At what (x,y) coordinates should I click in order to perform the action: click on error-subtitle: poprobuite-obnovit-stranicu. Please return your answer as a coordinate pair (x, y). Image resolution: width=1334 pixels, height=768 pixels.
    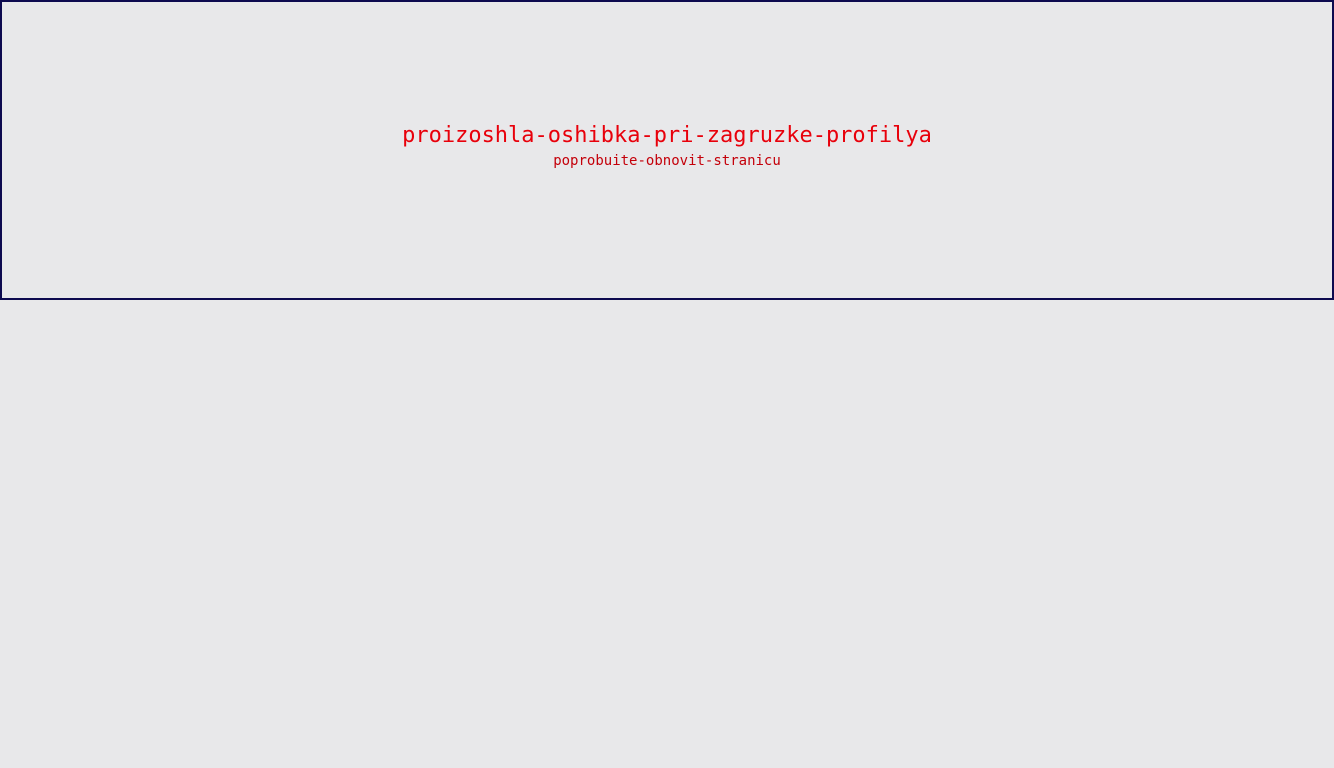
    Looking at the image, I should click on (667, 161).